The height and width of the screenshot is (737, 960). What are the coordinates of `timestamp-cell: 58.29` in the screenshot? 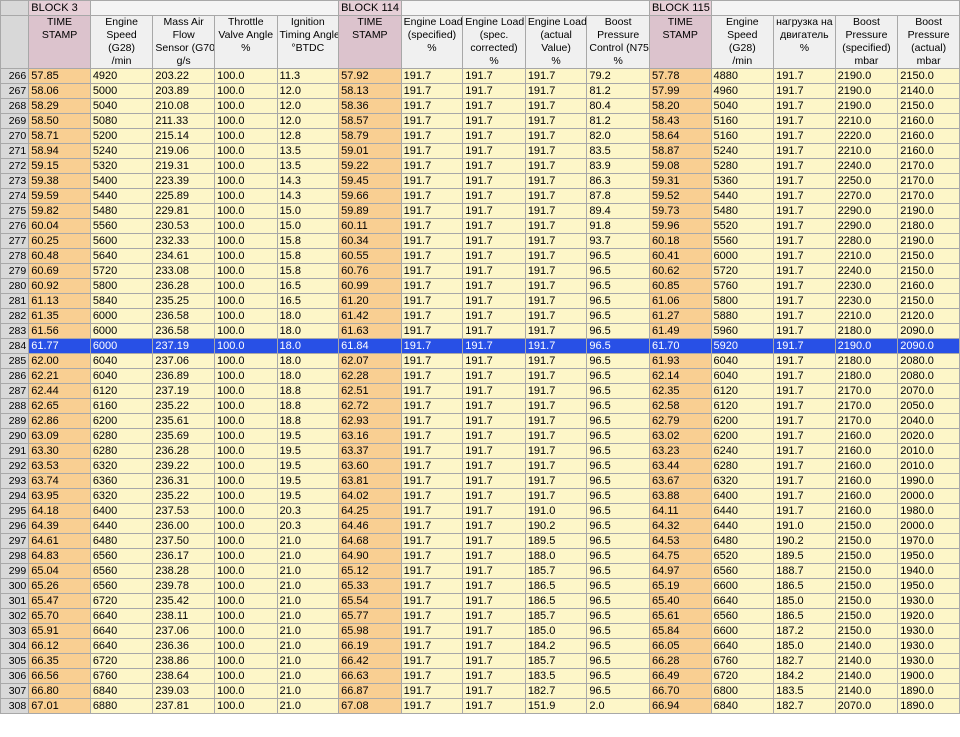 It's located at (59, 106).